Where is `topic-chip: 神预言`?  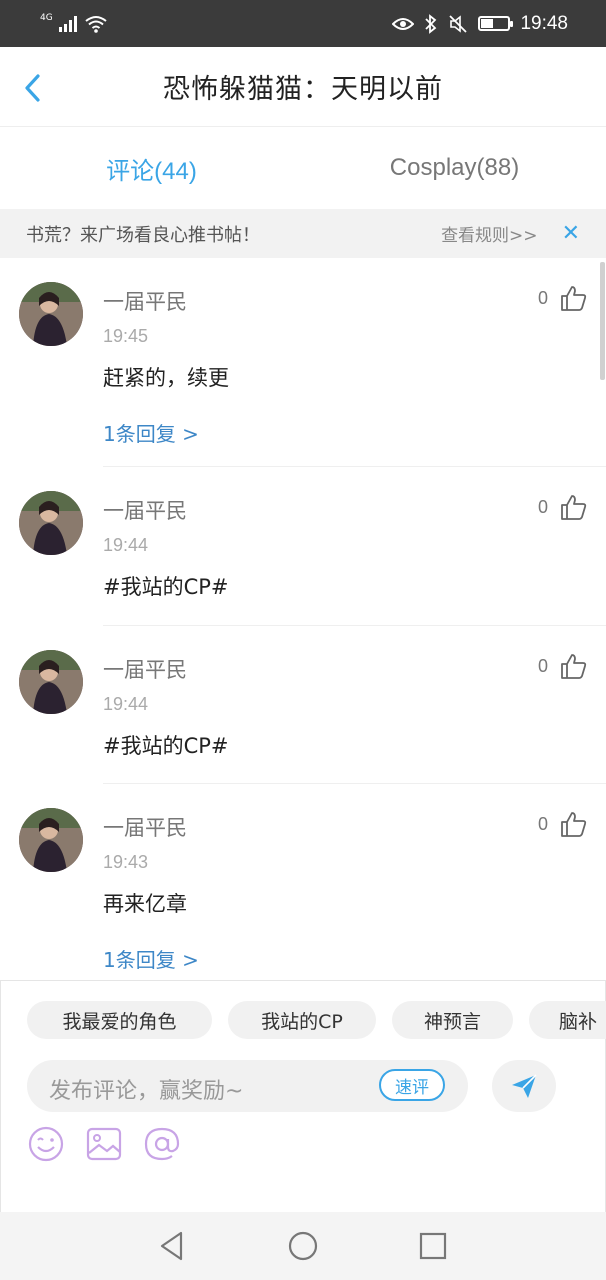 topic-chip: 神预言 is located at coordinates (452, 1020).